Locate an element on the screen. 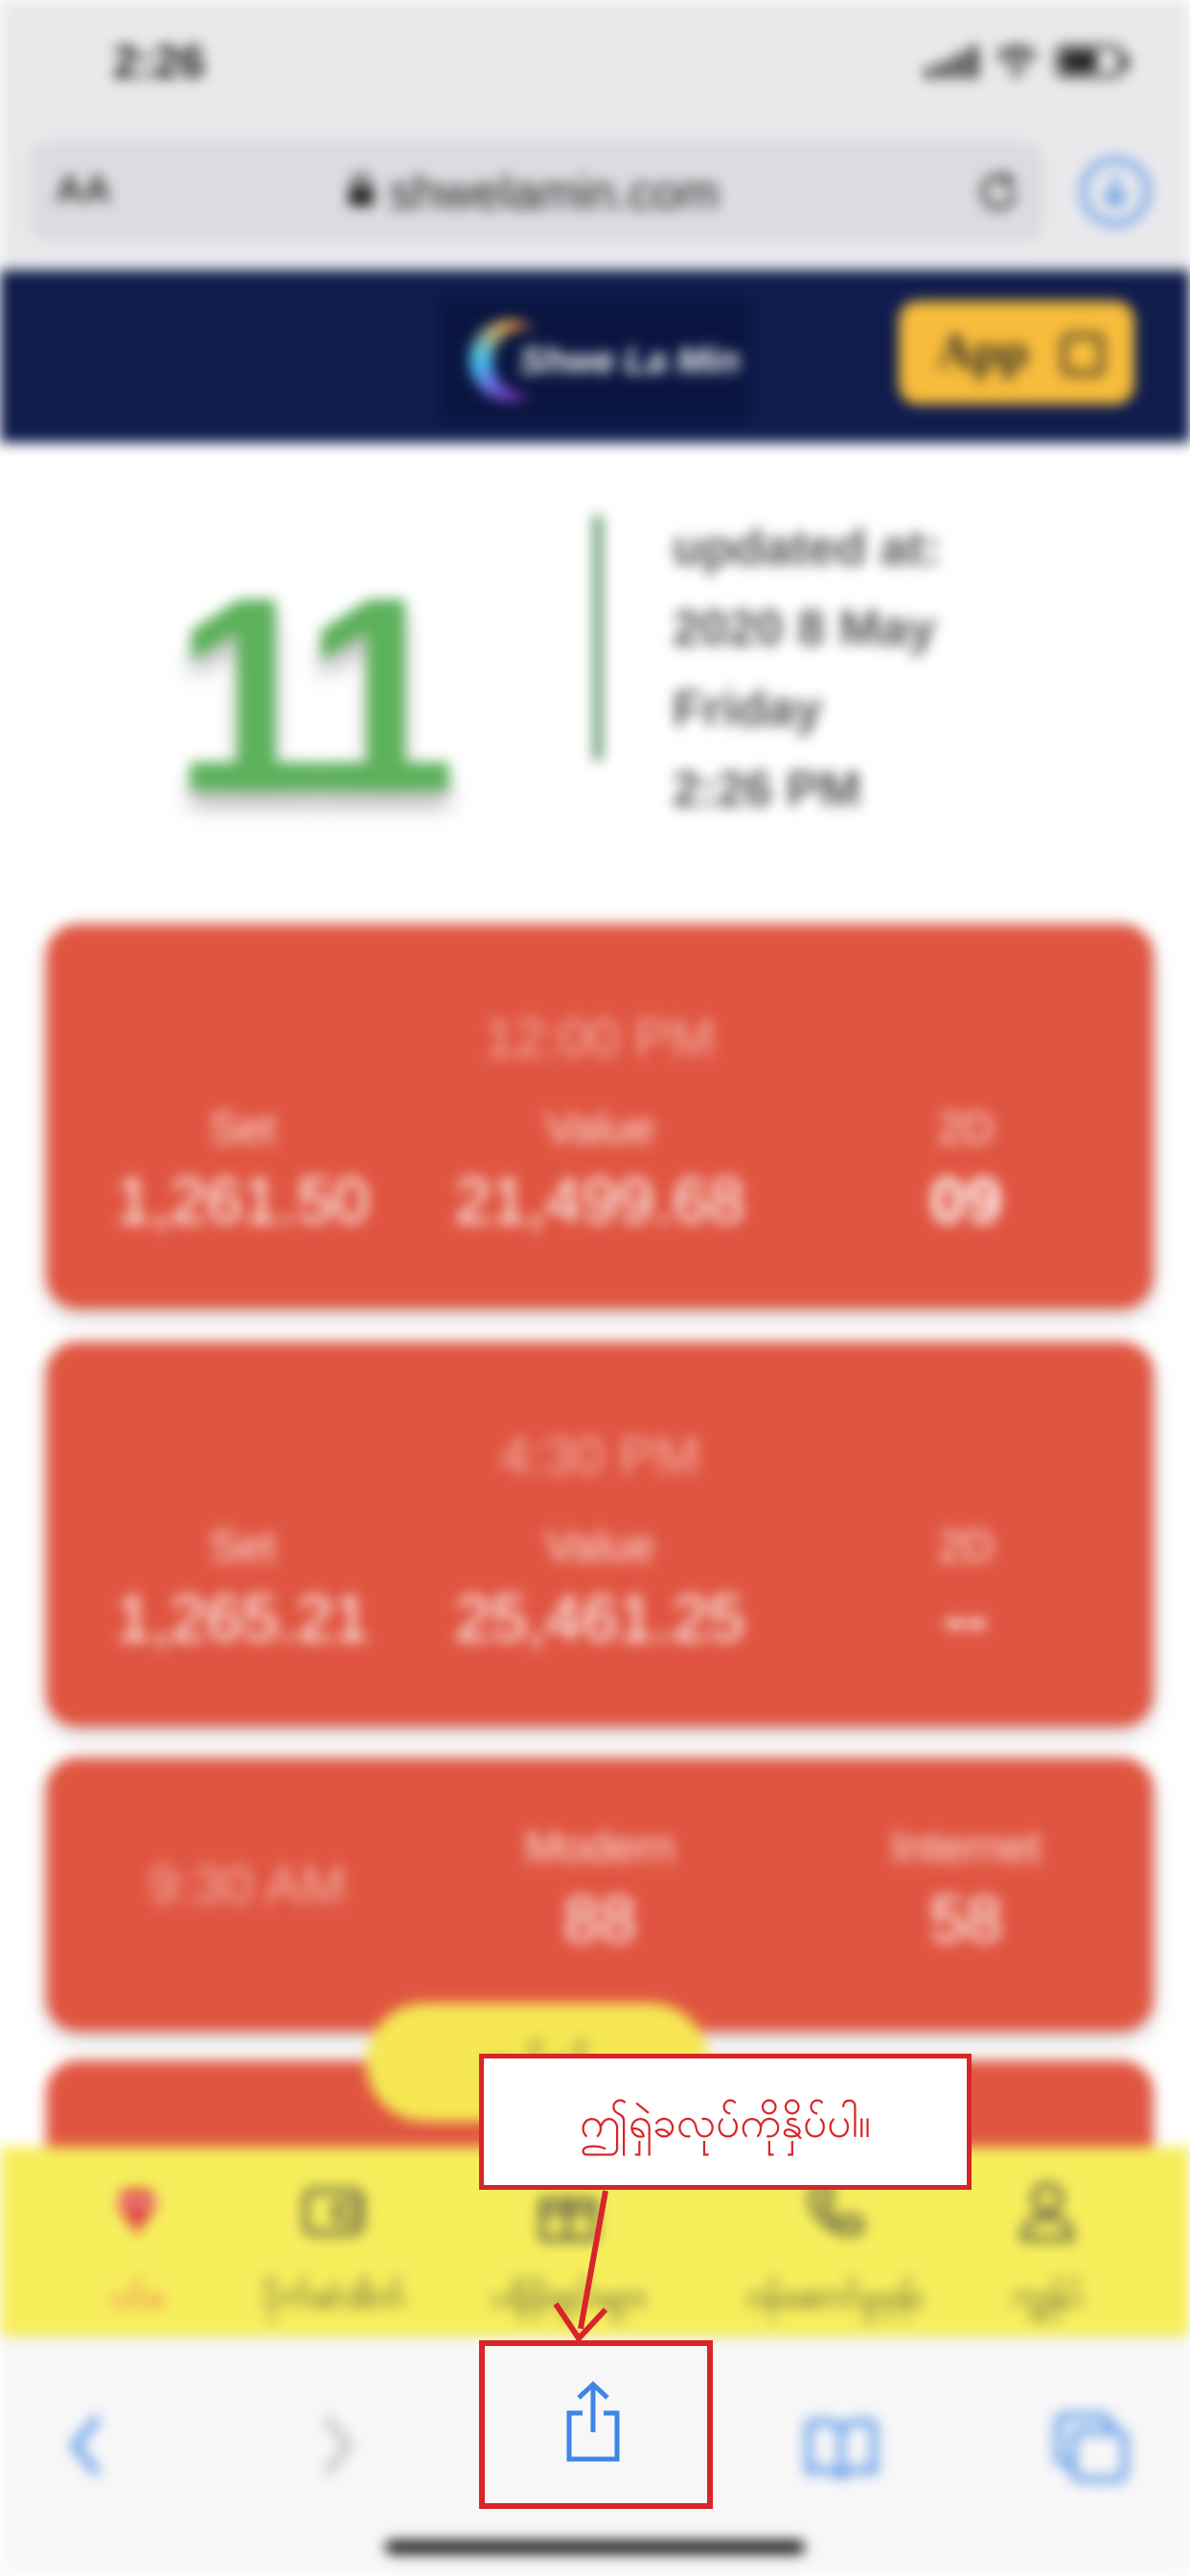 The width and height of the screenshot is (1190, 2576). card-time: 12:00 PM is located at coordinates (600, 1038).